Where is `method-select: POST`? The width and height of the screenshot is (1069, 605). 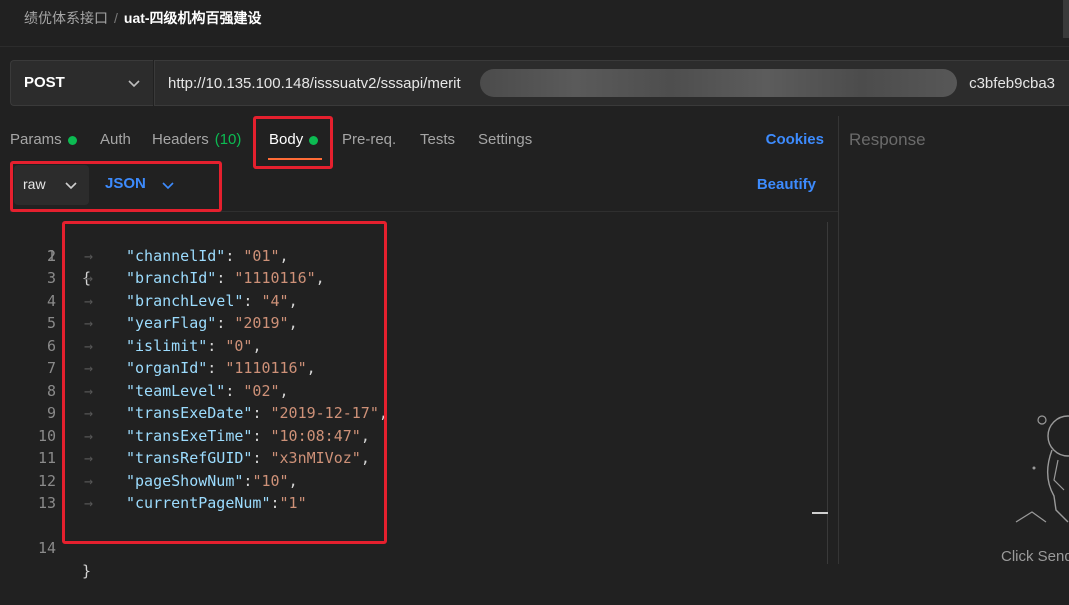 method-select: POST is located at coordinates (81, 83).